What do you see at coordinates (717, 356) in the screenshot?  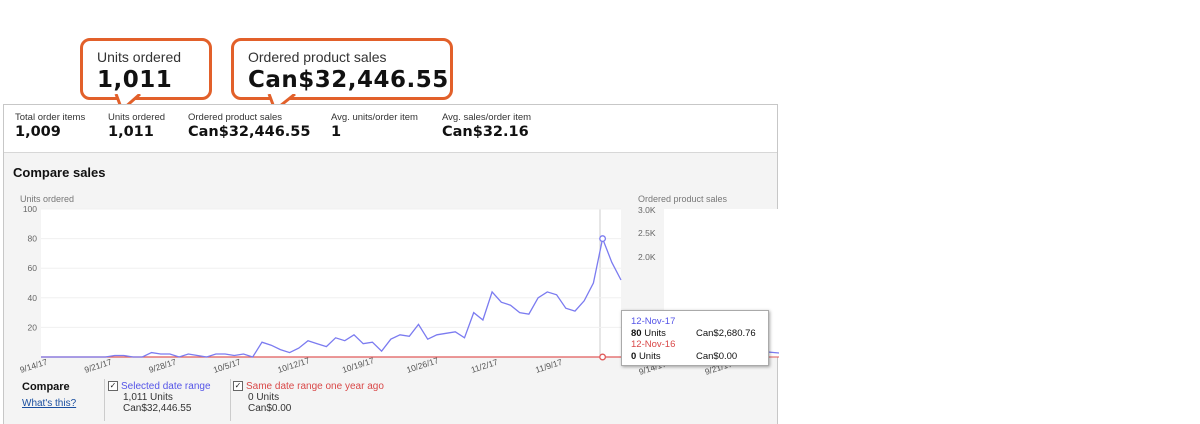 I see `tooltip-sales-last-year: Can$0.00` at bounding box center [717, 356].